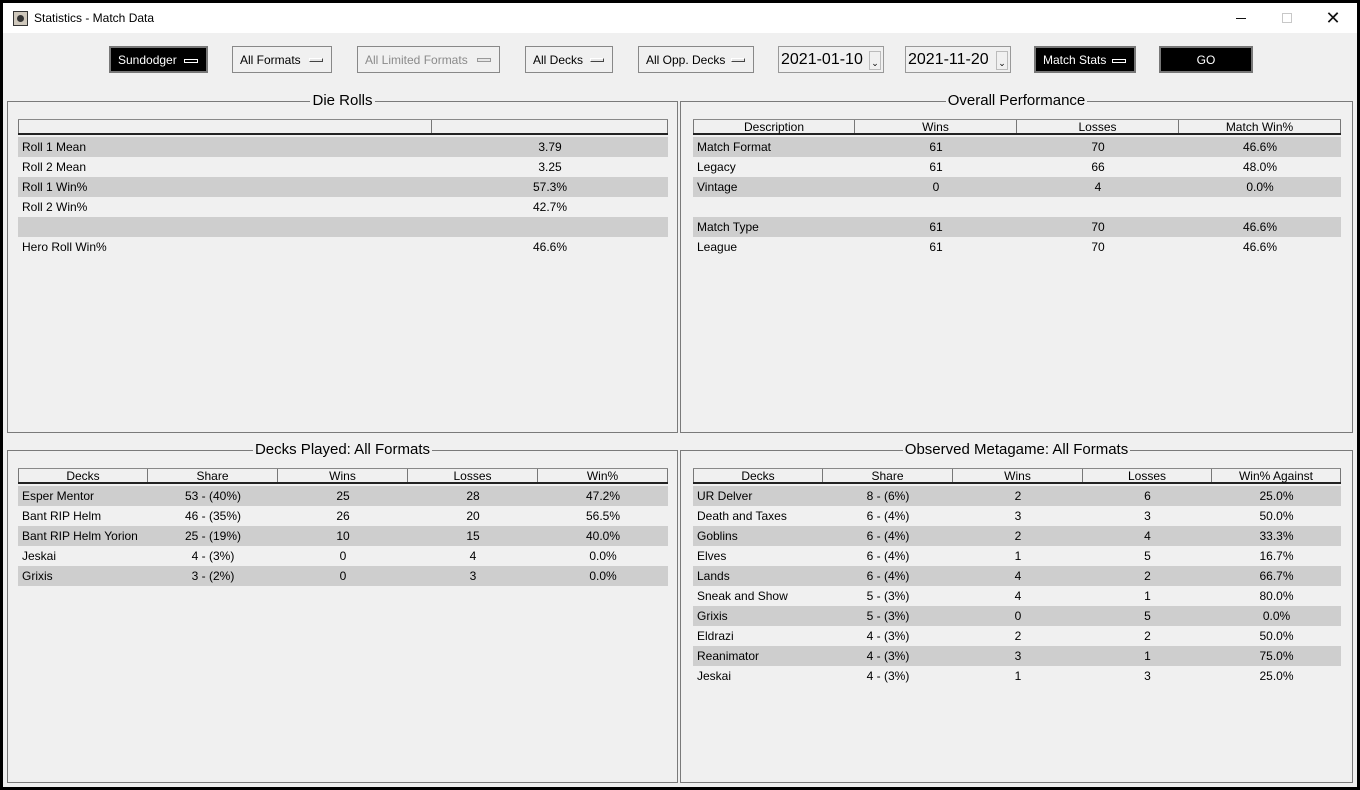 The width and height of the screenshot is (1360, 790). Describe the element at coordinates (473, 476) in the screenshot. I see `decks-header-cell: Losses` at that location.